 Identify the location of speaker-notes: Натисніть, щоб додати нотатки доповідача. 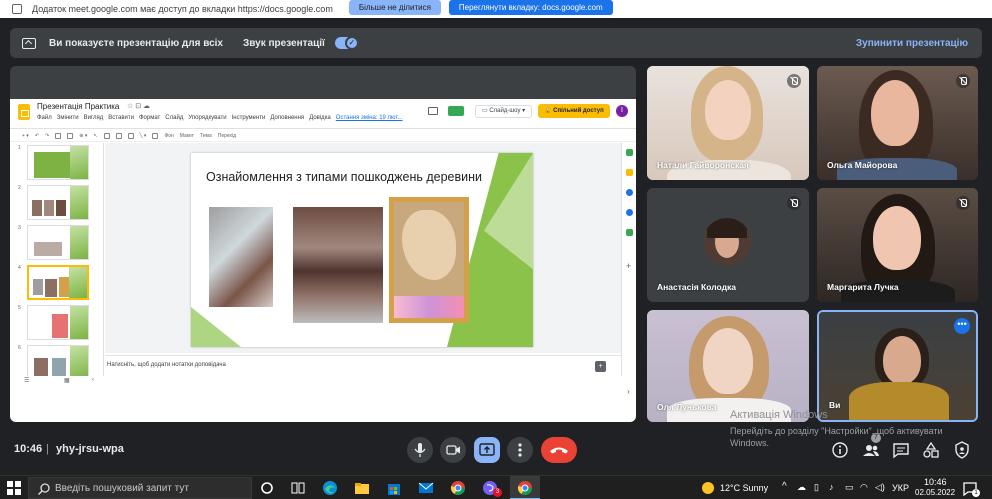
(363, 365).